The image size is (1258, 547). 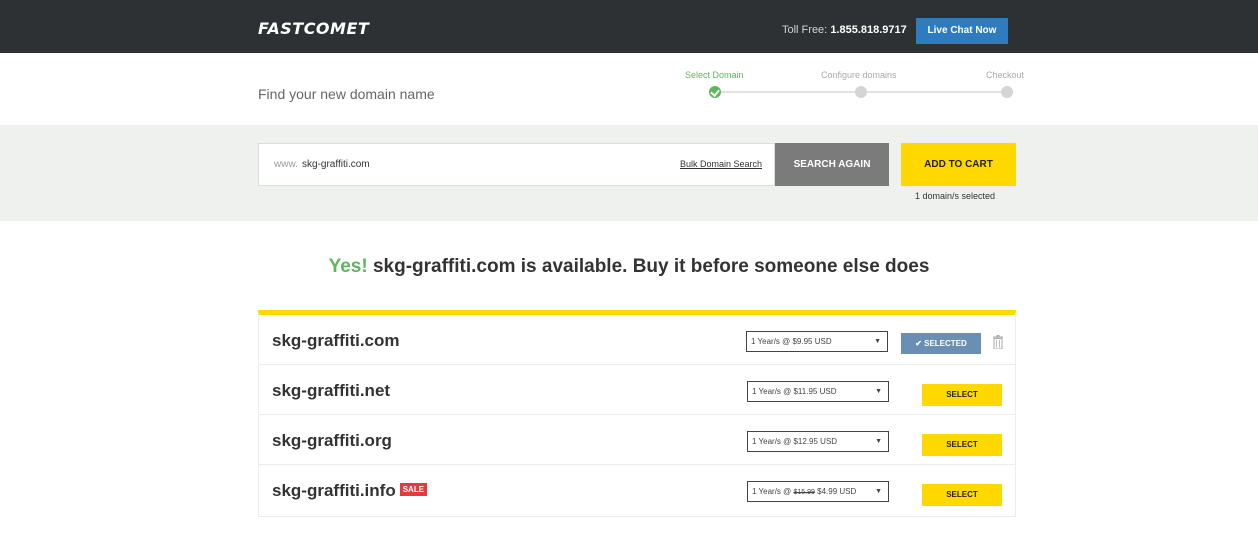 What do you see at coordinates (332, 440) in the screenshot?
I see `domain-name: skg-graffiti.org` at bounding box center [332, 440].